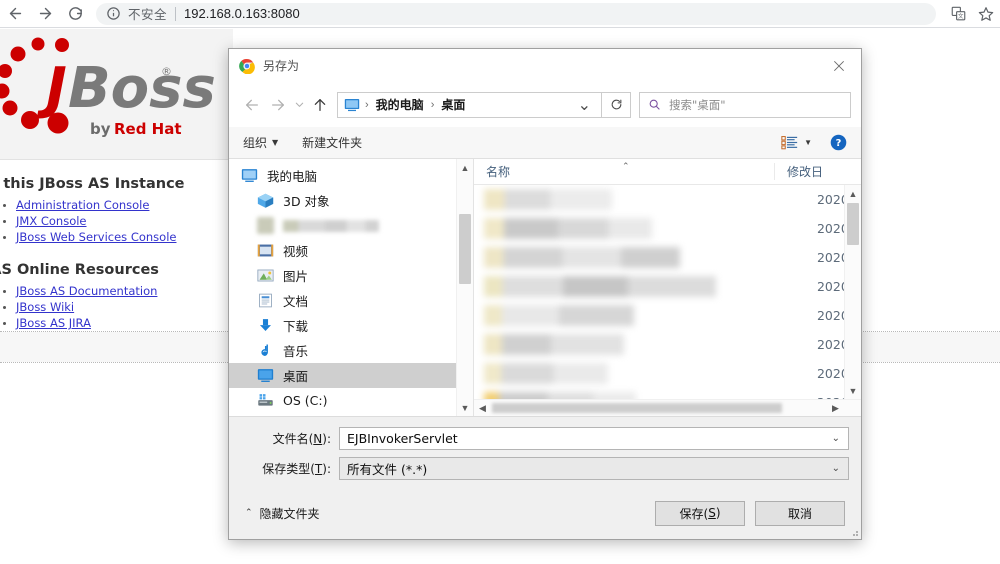 The height and width of the screenshot is (564, 1000). I want to click on scroll-right-arrow-icon: ▶, so click(835, 408).